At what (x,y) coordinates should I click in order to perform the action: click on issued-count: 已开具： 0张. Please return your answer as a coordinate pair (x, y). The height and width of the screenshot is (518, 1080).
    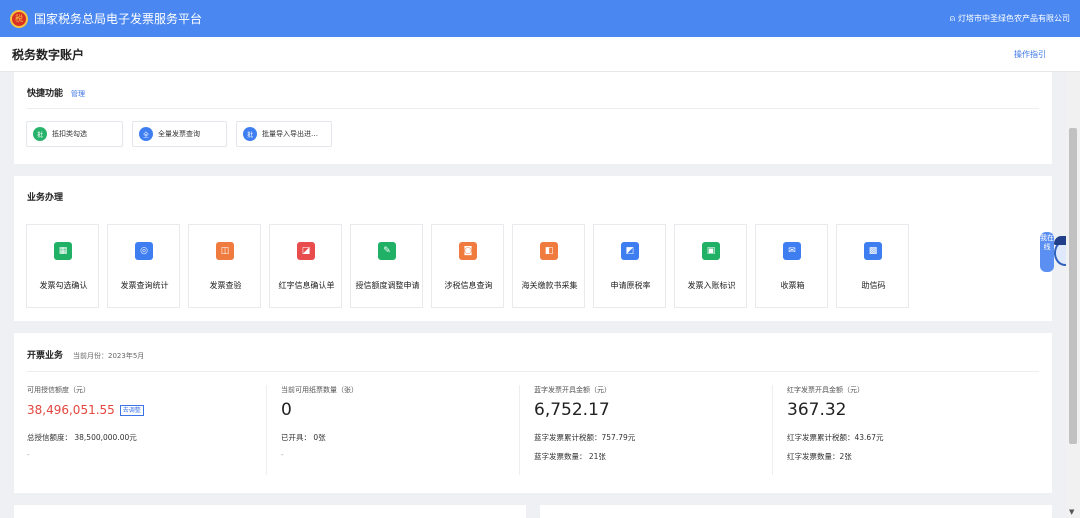
    Looking at the image, I should click on (303, 437).